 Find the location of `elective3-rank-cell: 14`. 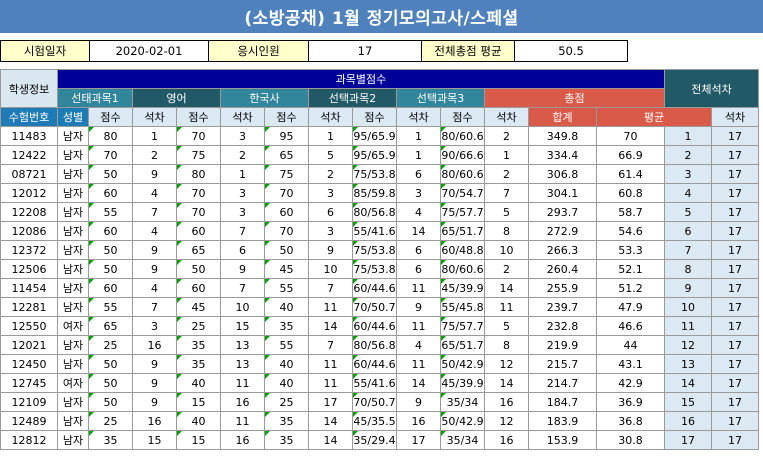

elective3-rank-cell: 14 is located at coordinates (506, 288).